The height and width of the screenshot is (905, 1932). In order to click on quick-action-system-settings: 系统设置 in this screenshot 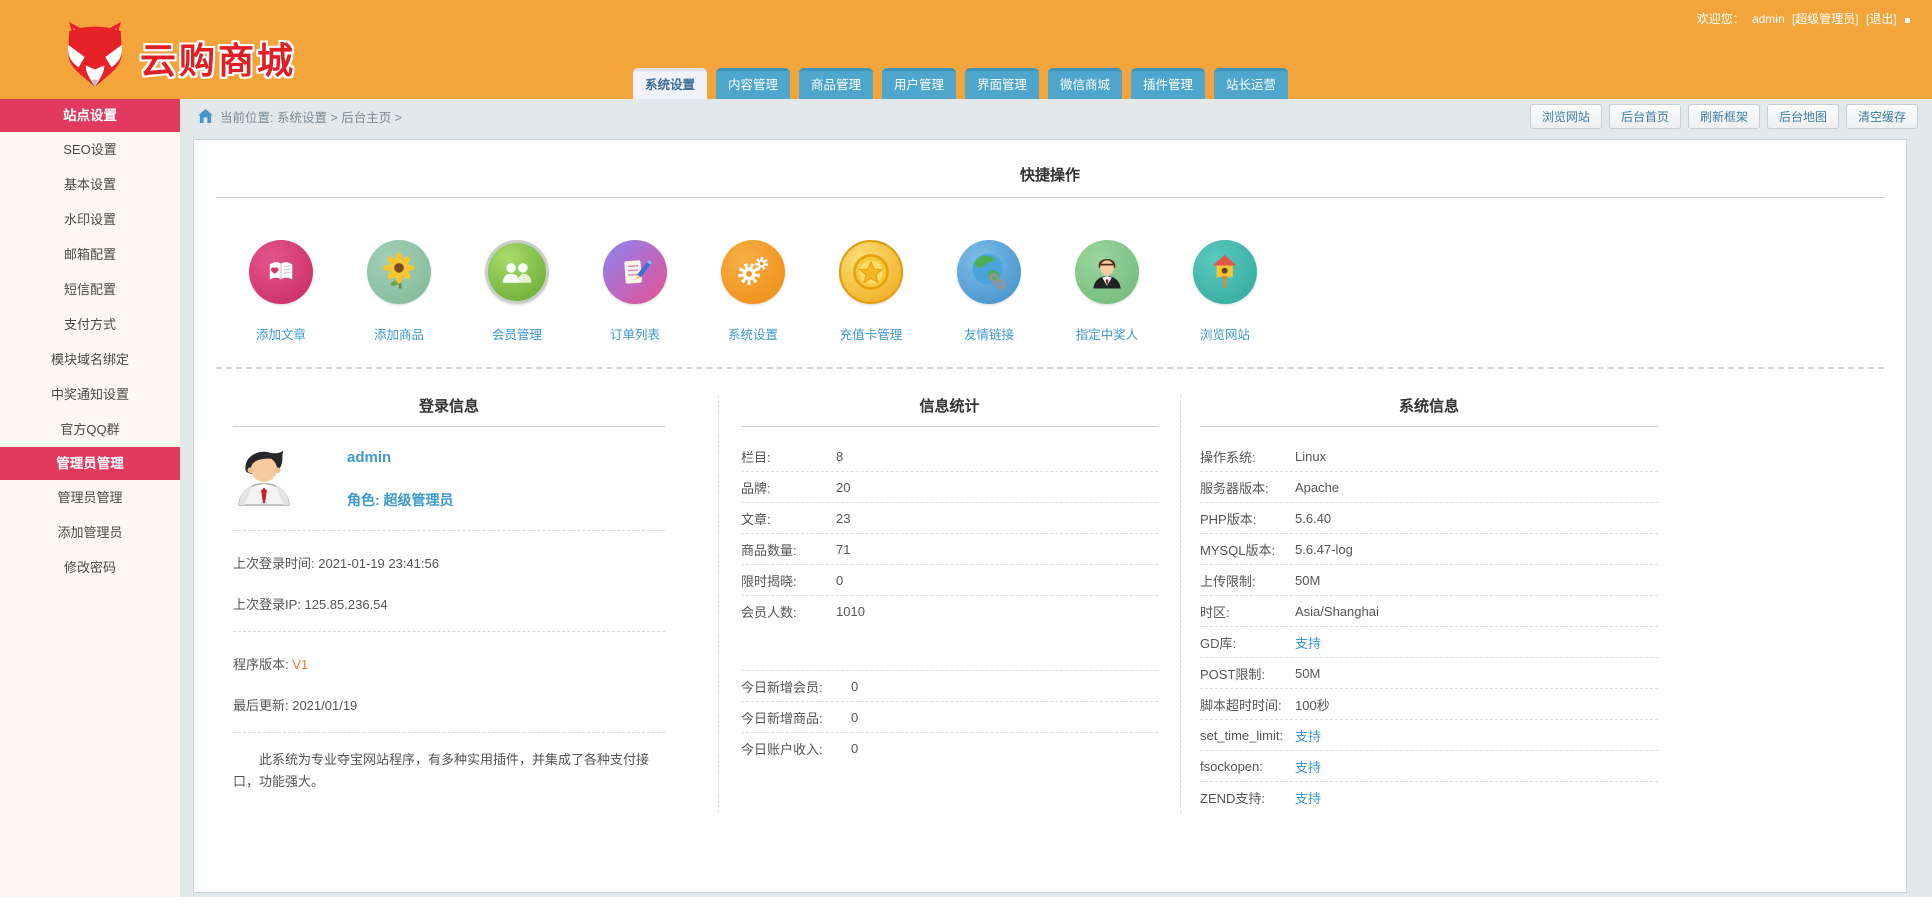, I will do `click(753, 291)`.